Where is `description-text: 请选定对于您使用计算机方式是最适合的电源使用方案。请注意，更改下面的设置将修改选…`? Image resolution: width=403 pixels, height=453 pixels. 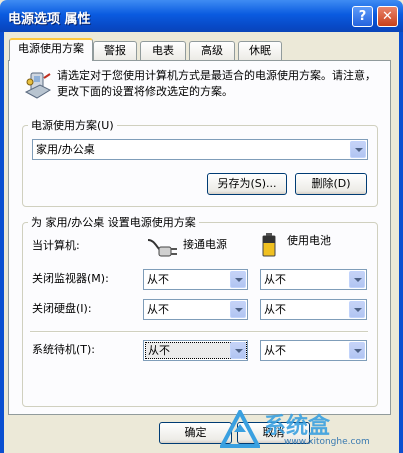
description-text: 请选定对于您使用计算机方式是最适合的电源使用方案。请注意，更改下面的设置将修改选… is located at coordinates (216, 83).